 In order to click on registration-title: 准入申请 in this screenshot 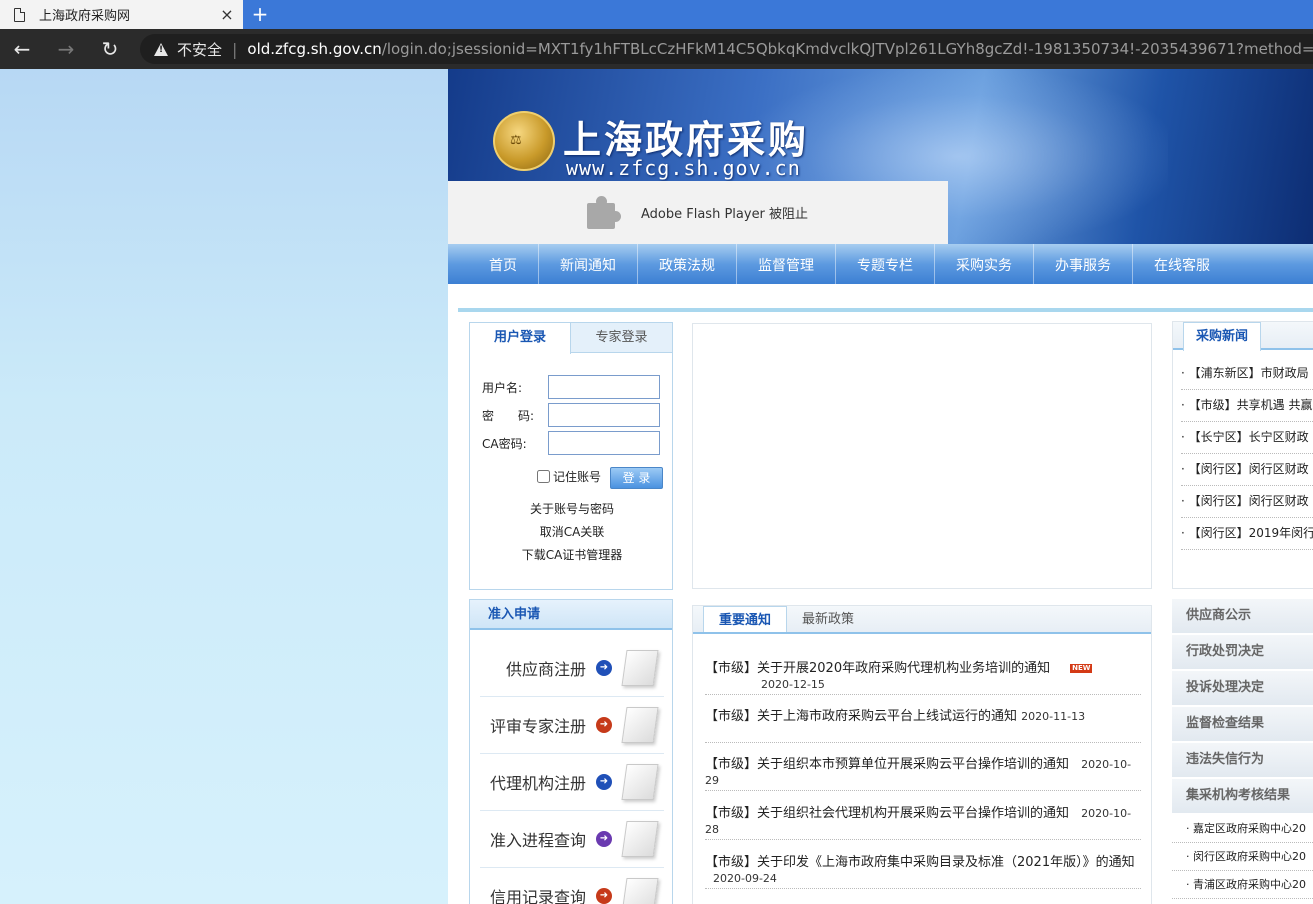, I will do `click(571, 615)`.